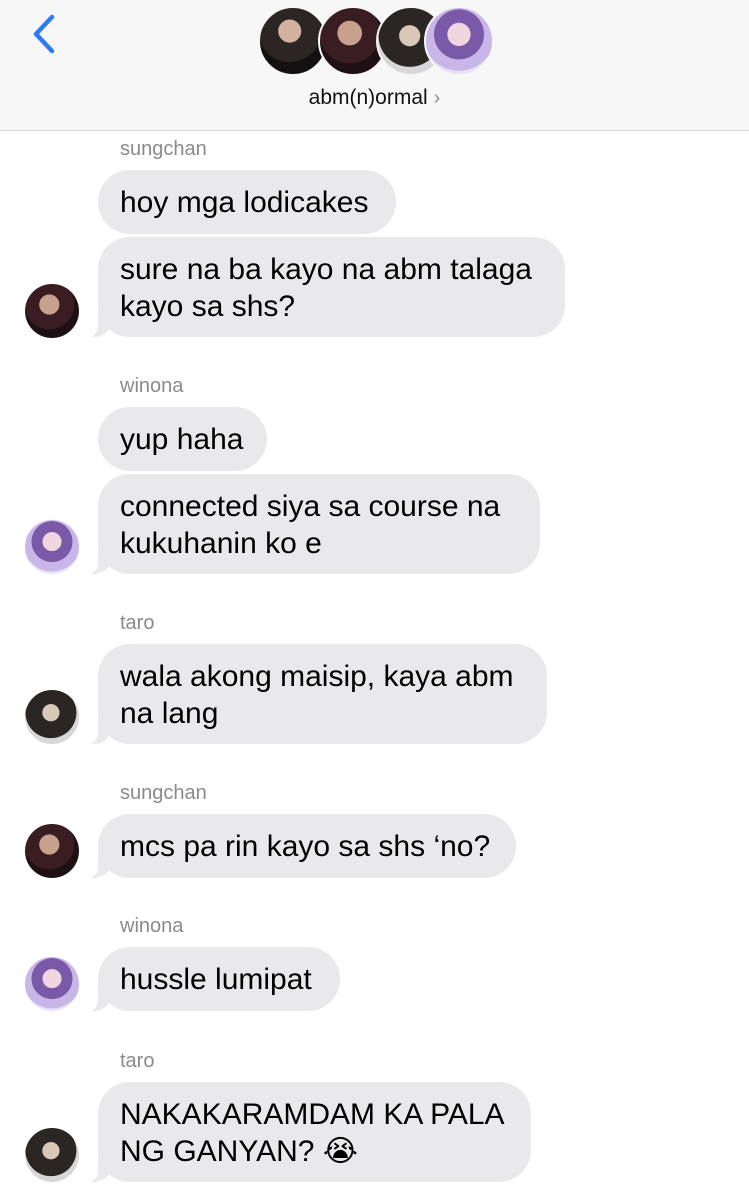 This screenshot has width=749, height=1200. Describe the element at coordinates (378, 42) in the screenshot. I see `group-avatar-stack` at that location.